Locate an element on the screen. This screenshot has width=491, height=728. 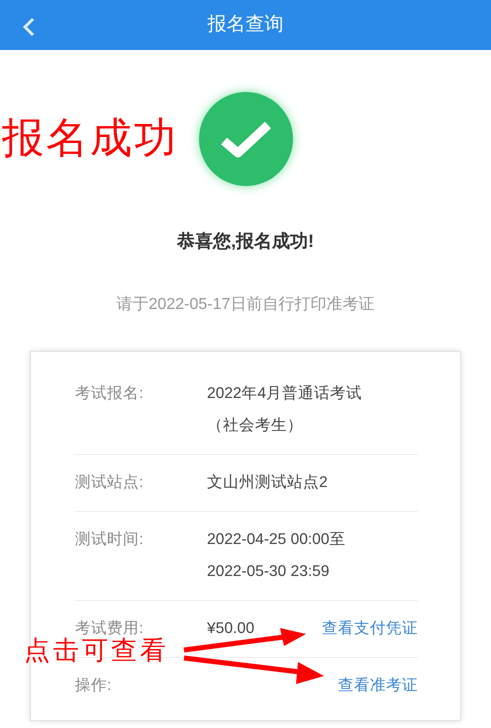
field-label: 测试站点: is located at coordinates (109, 483).